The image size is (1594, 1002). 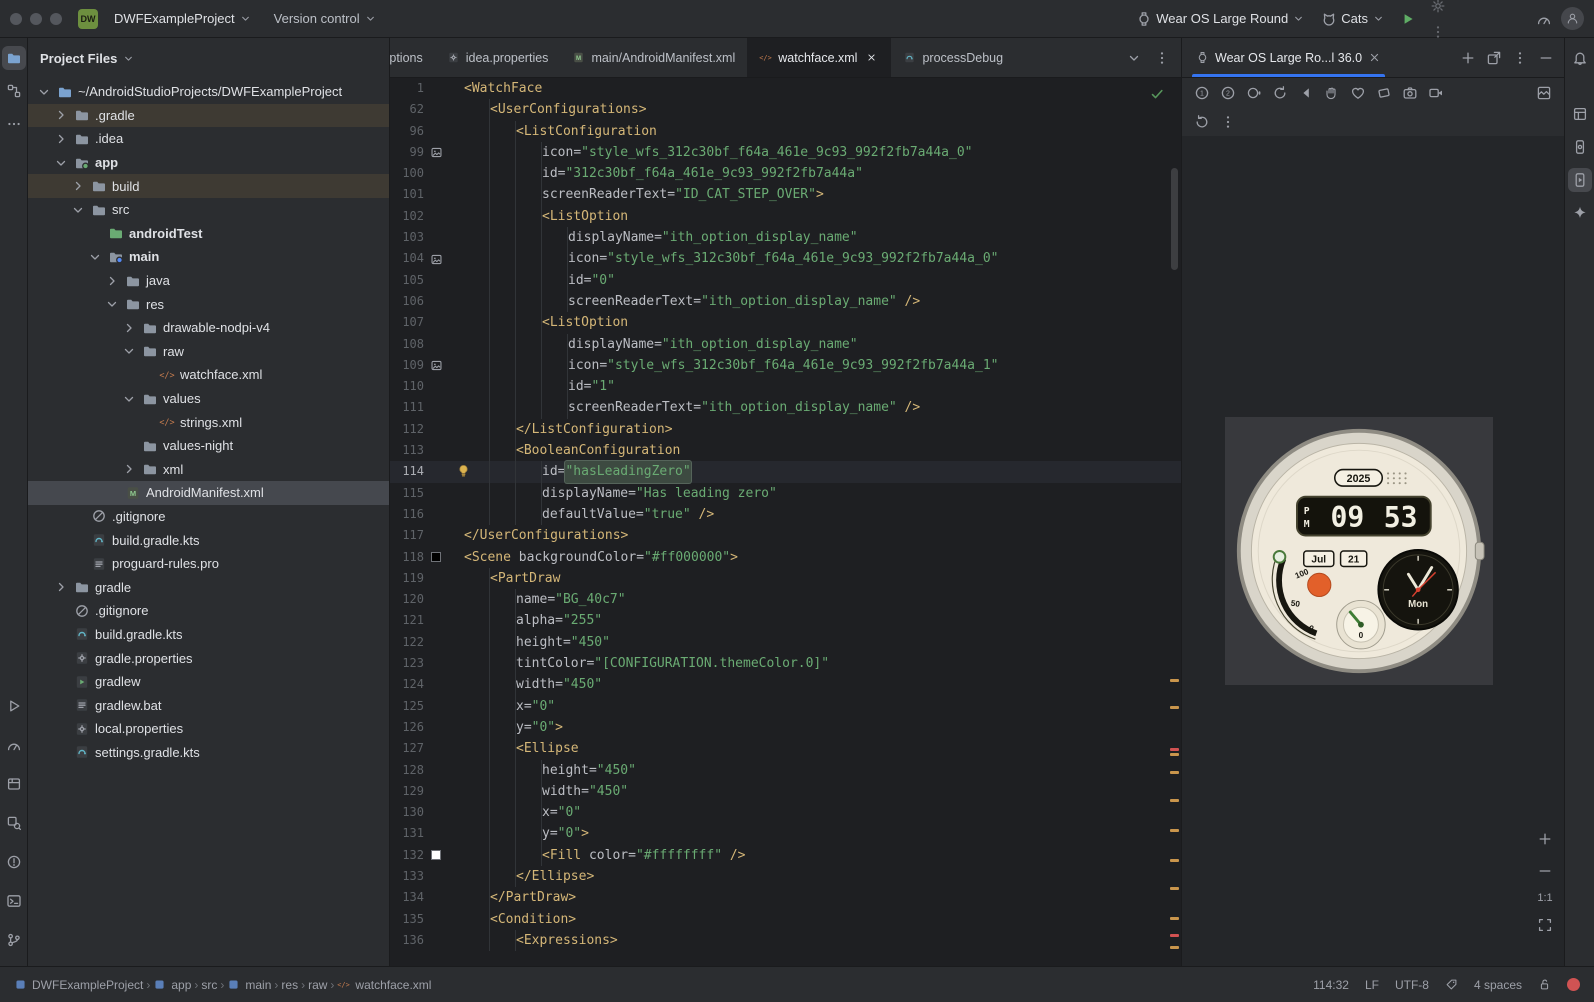 I want to click on tab-moptions: moptions, so click(x=412, y=57).